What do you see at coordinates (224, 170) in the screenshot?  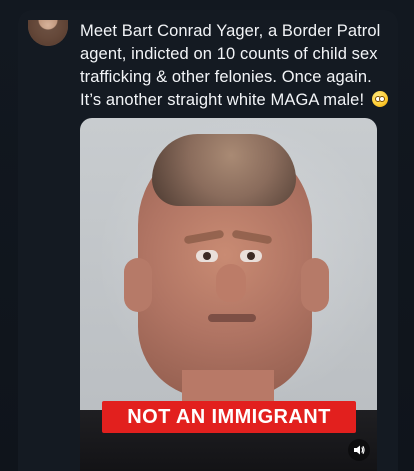 I see `man-hair` at bounding box center [224, 170].